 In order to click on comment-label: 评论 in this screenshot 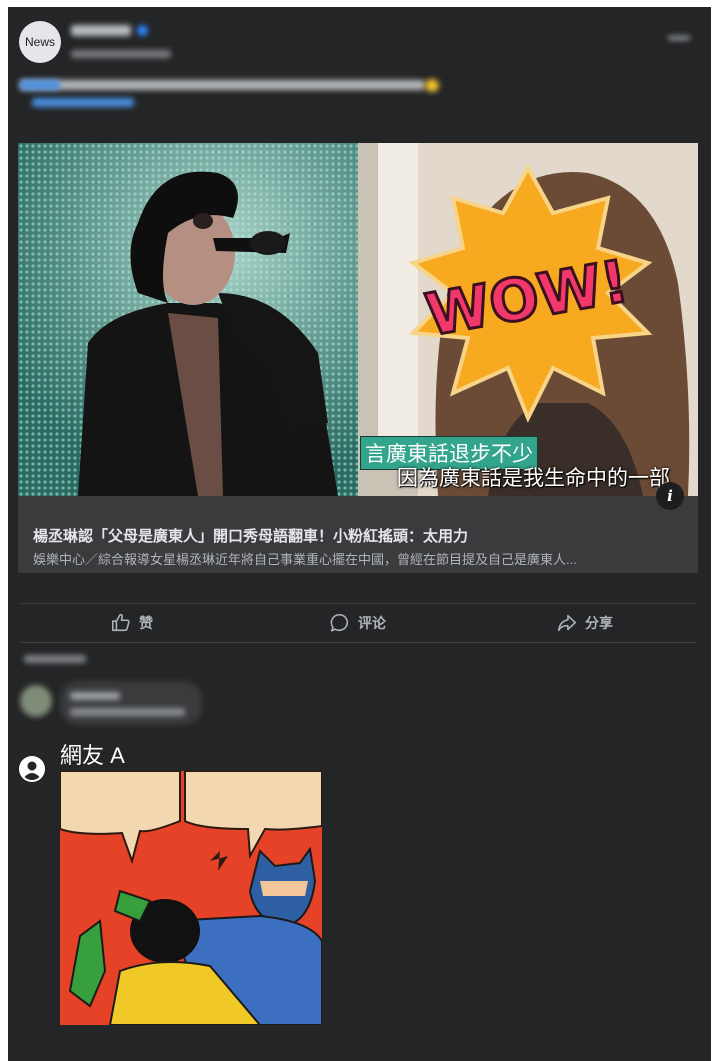, I will do `click(372, 623)`.